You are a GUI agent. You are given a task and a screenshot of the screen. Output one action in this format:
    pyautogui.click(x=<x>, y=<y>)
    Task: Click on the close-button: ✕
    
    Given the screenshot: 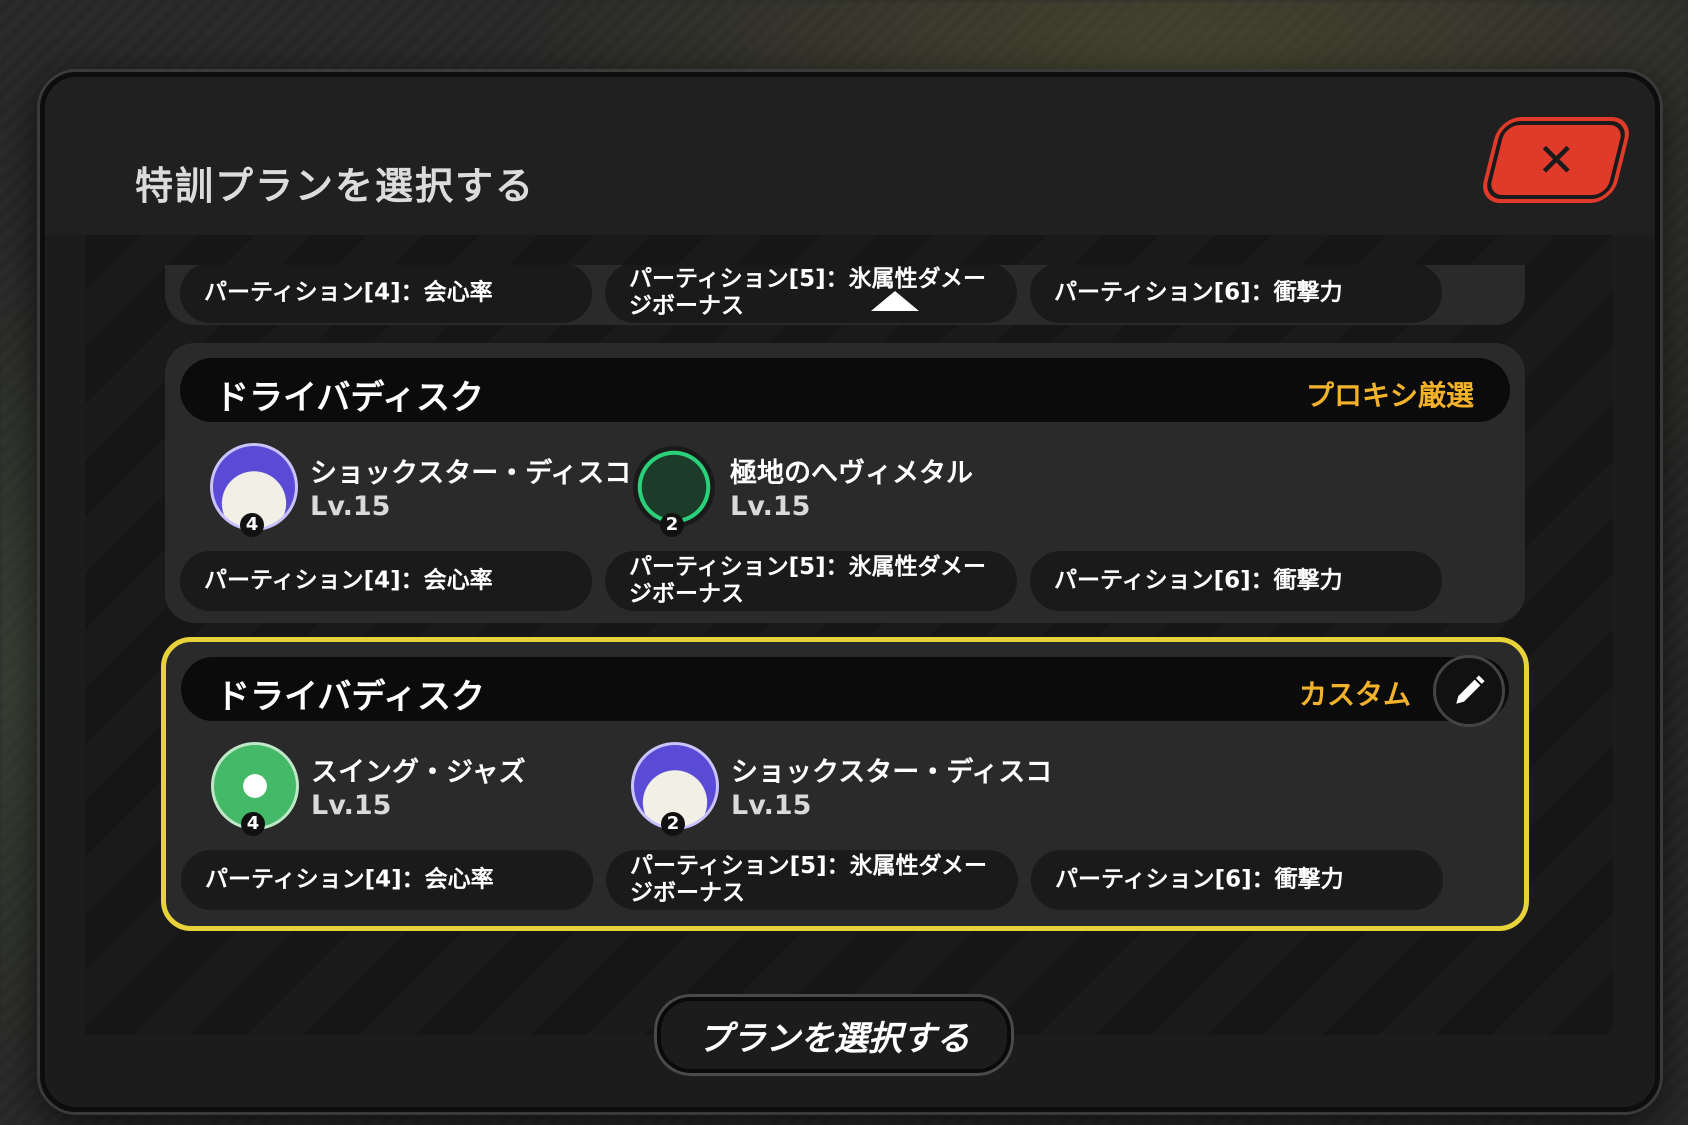 What is the action you would take?
    pyautogui.click(x=1556, y=160)
    